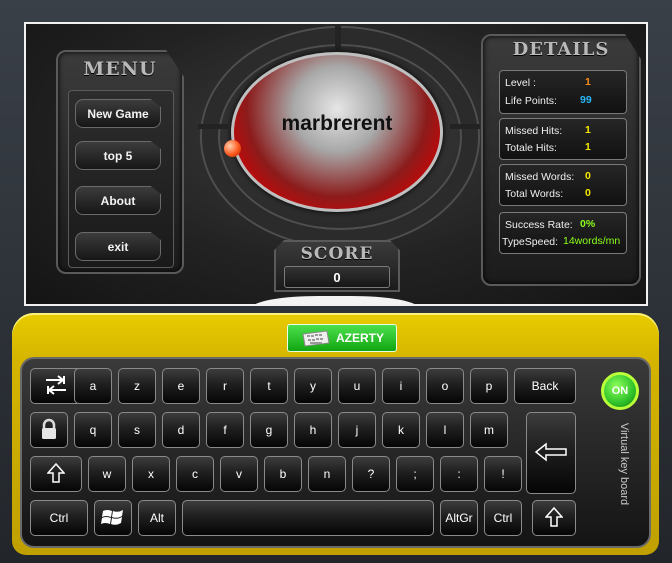 This screenshot has width=672, height=563. What do you see at coordinates (137, 386) in the screenshot?
I see `key-z: z` at bounding box center [137, 386].